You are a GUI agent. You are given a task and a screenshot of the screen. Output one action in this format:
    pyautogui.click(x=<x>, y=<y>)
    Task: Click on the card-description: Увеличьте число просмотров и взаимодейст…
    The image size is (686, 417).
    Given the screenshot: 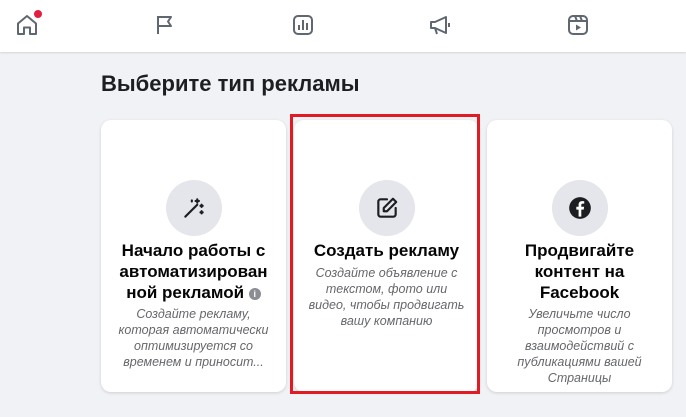 What is the action you would take?
    pyautogui.click(x=579, y=346)
    